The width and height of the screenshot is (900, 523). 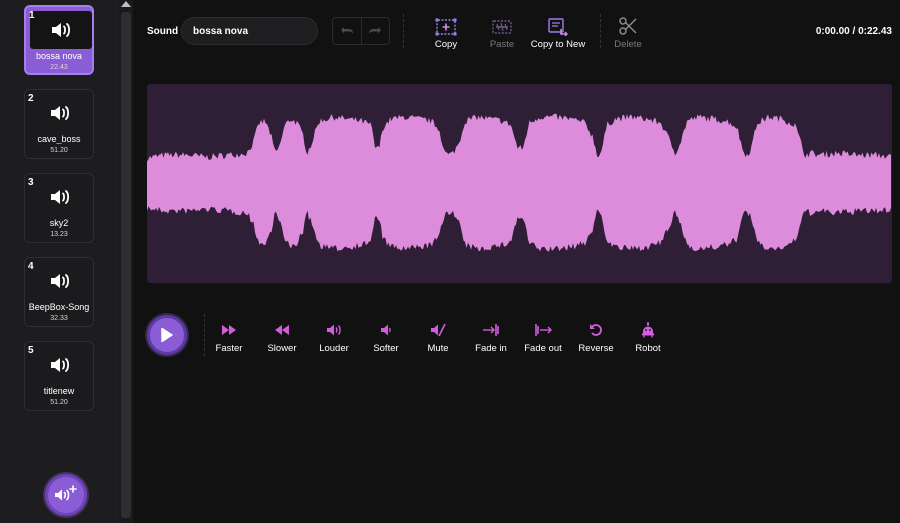 I want to click on undo-icon, so click(x=346, y=30).